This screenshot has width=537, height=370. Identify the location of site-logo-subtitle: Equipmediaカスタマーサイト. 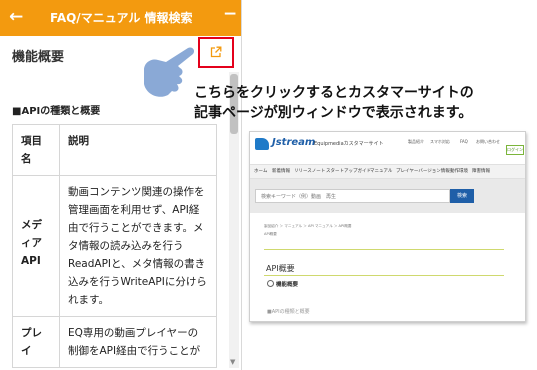
(349, 144).